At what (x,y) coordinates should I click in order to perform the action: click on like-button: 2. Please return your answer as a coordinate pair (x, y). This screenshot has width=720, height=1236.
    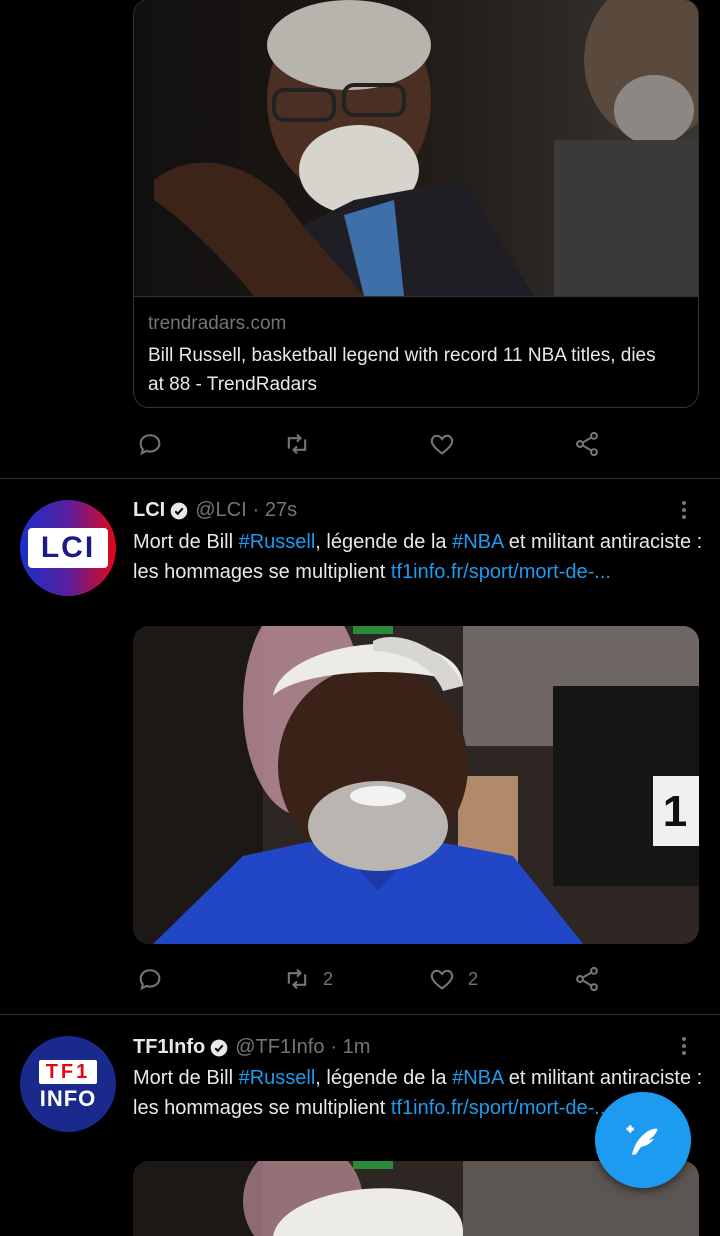
    Looking at the image, I should click on (453, 979).